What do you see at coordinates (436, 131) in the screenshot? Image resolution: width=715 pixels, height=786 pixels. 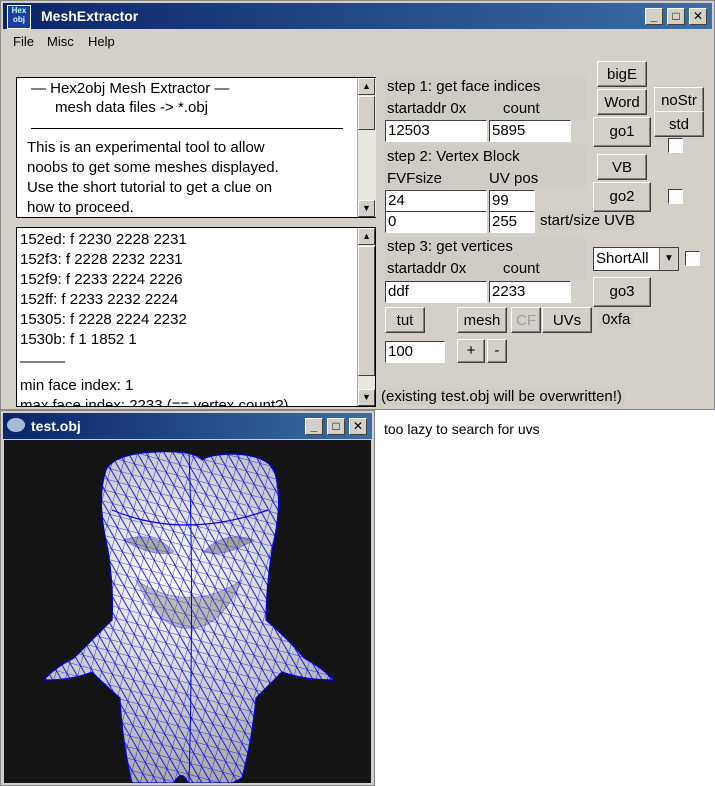 I see `step1-startaddr-input: 12503` at bounding box center [436, 131].